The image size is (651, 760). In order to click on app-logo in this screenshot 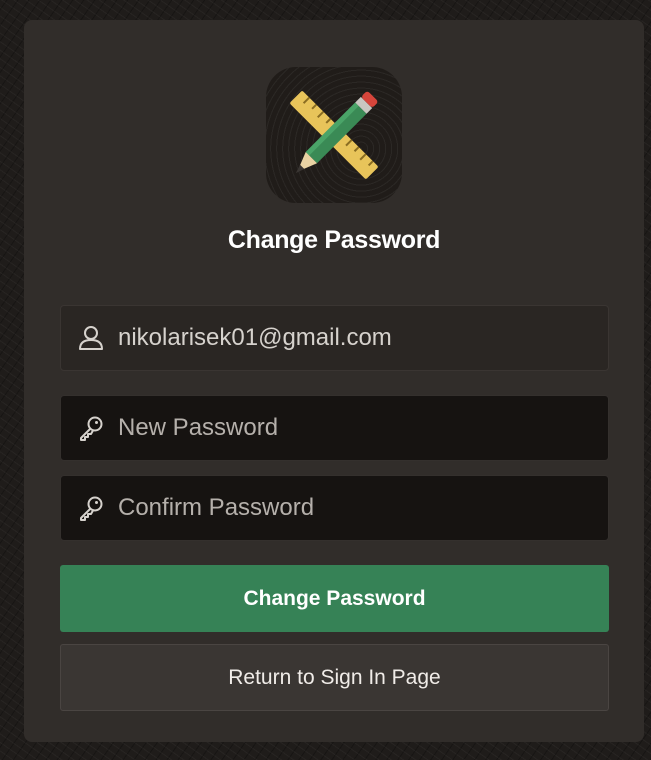, I will do `click(334, 135)`.